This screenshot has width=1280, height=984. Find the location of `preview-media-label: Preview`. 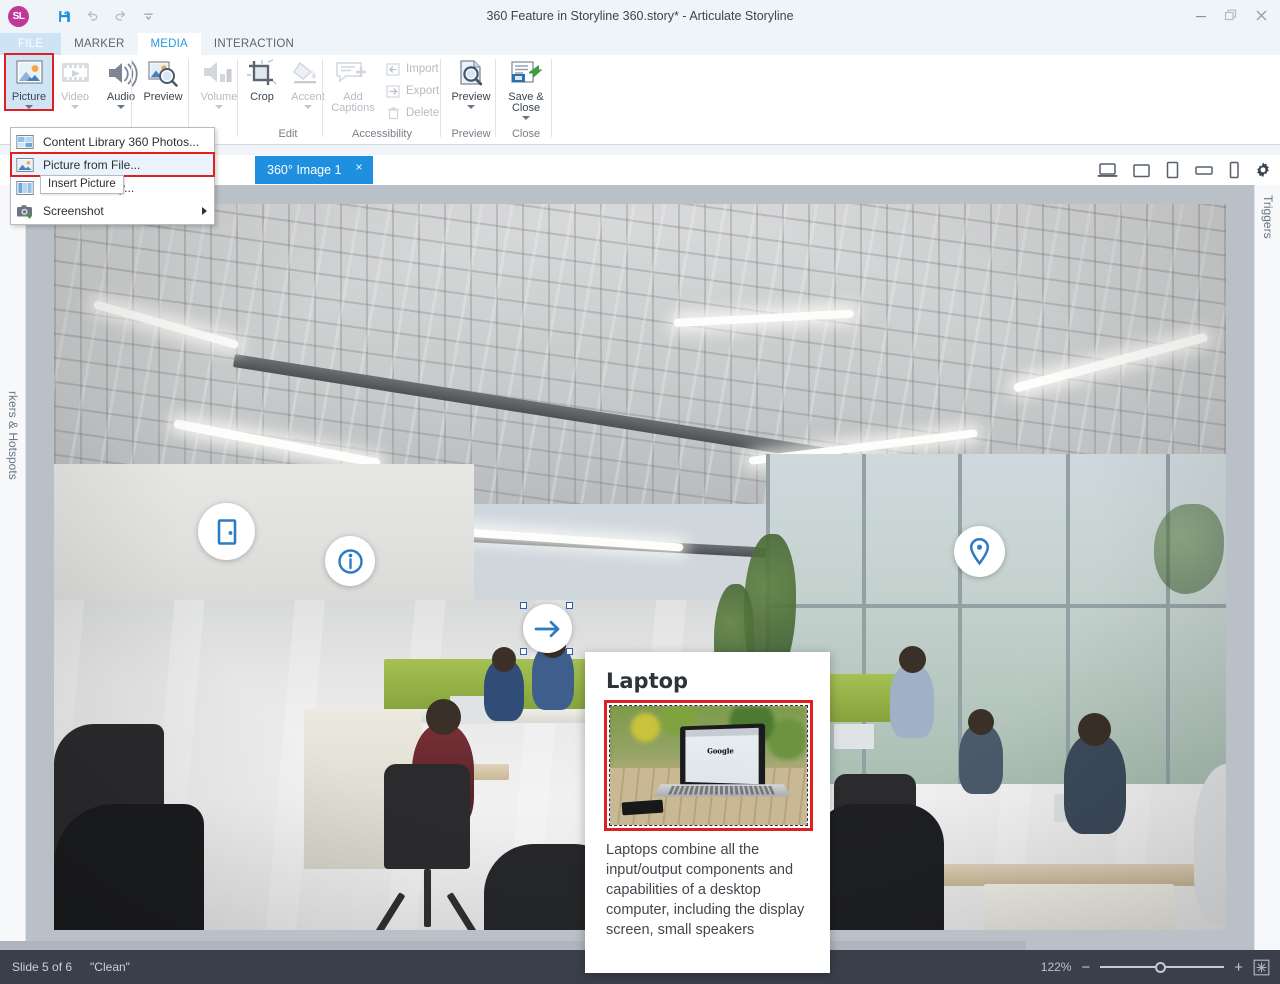

preview-media-label: Preview is located at coordinates (163, 97).